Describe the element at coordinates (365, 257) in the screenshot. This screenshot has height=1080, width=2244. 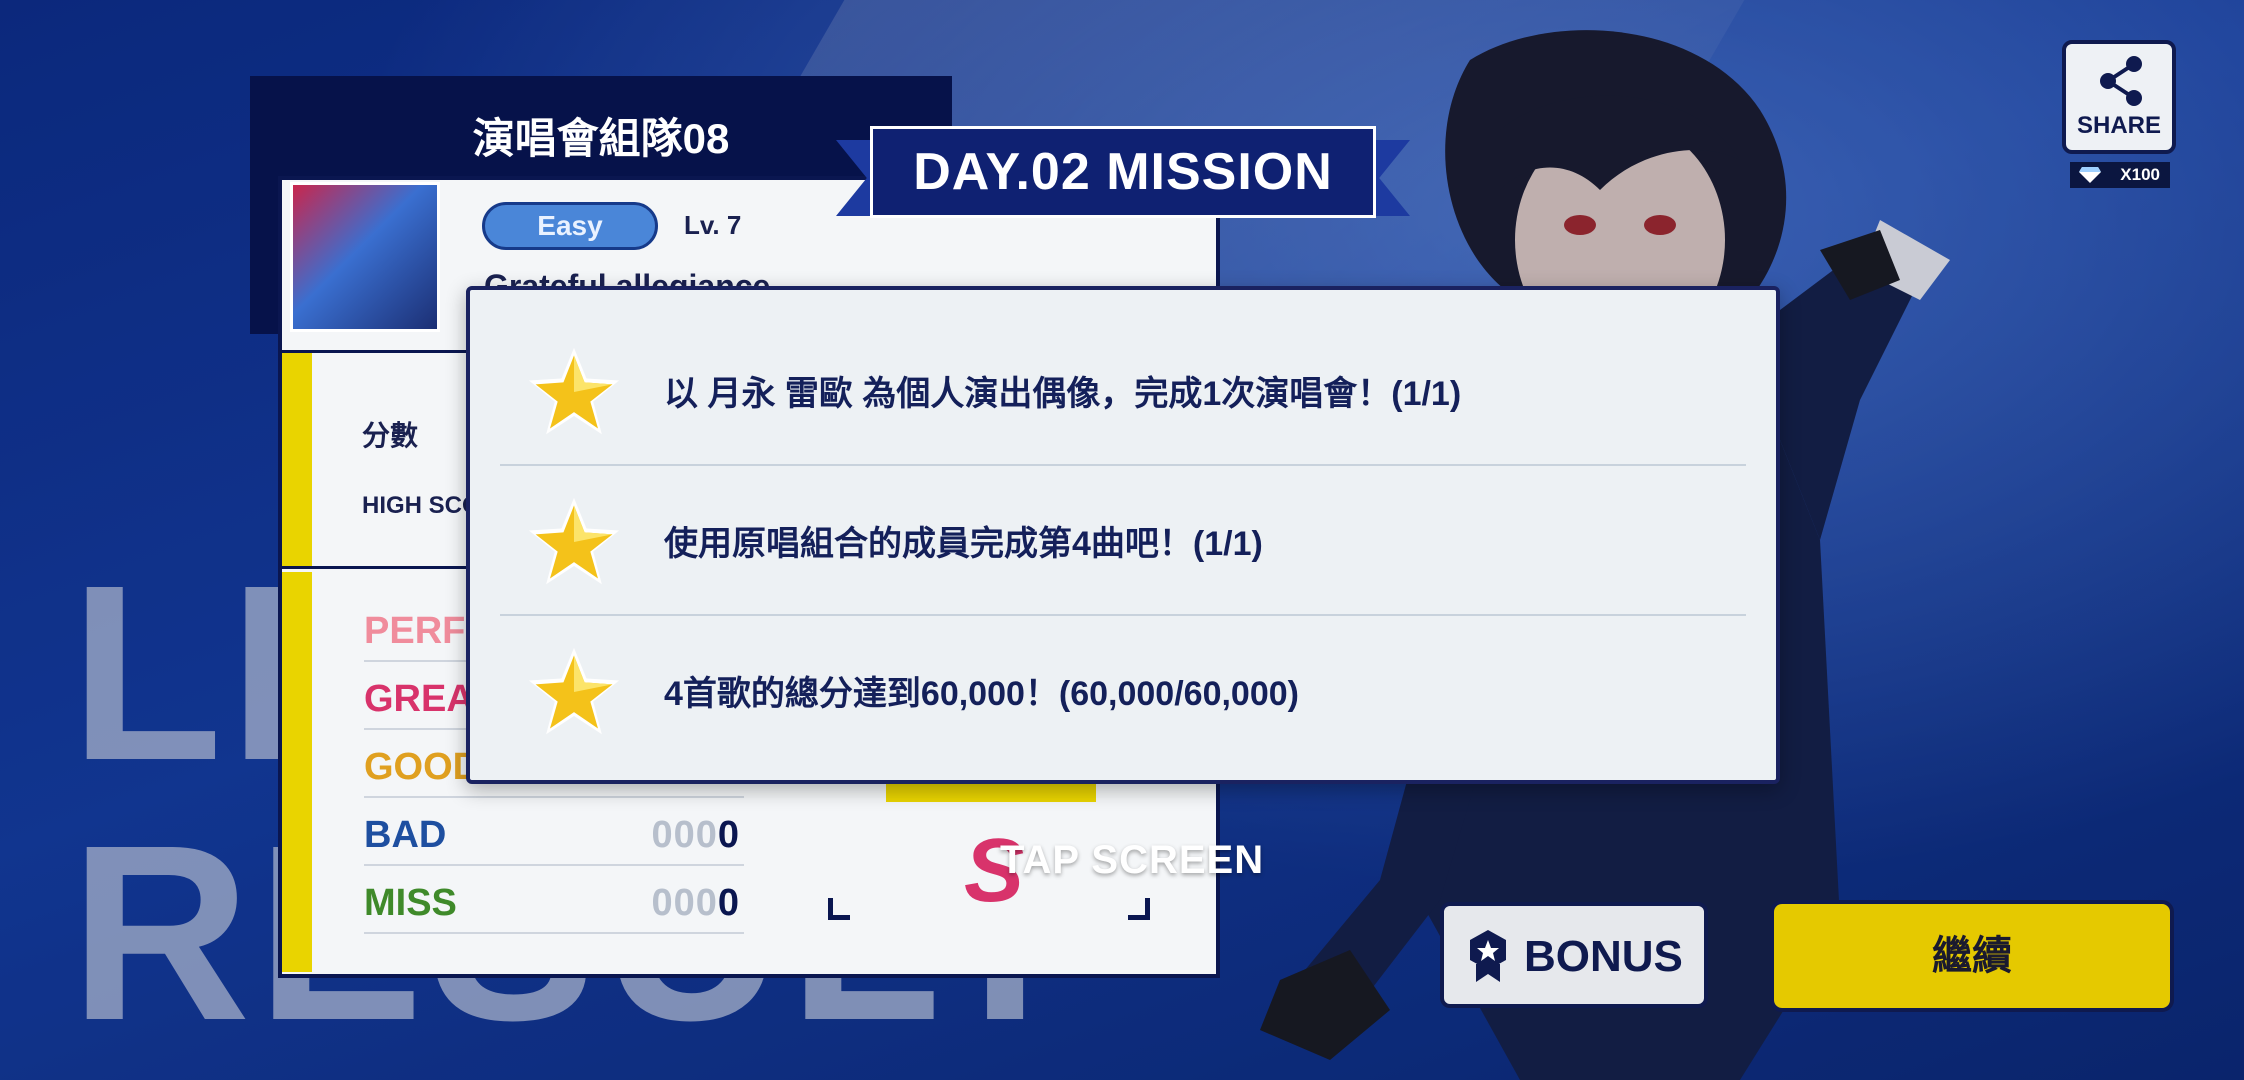
I see `song-jacket-image` at that location.